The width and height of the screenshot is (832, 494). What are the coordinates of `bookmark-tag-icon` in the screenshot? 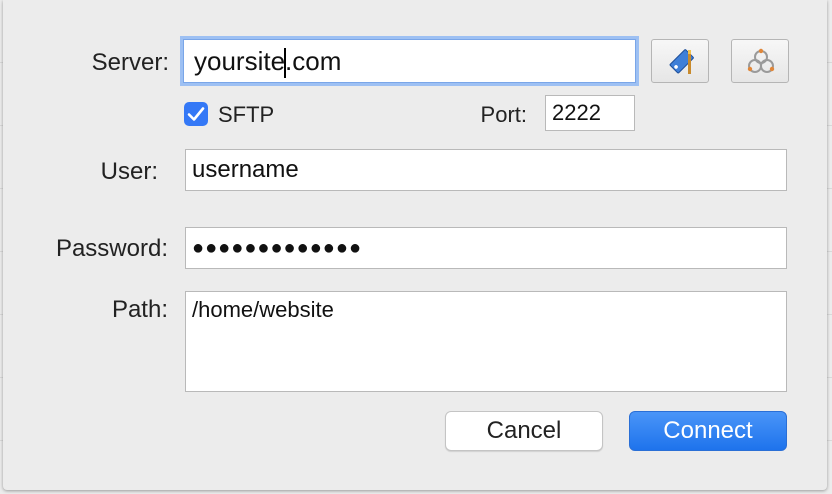 It's located at (681, 61).